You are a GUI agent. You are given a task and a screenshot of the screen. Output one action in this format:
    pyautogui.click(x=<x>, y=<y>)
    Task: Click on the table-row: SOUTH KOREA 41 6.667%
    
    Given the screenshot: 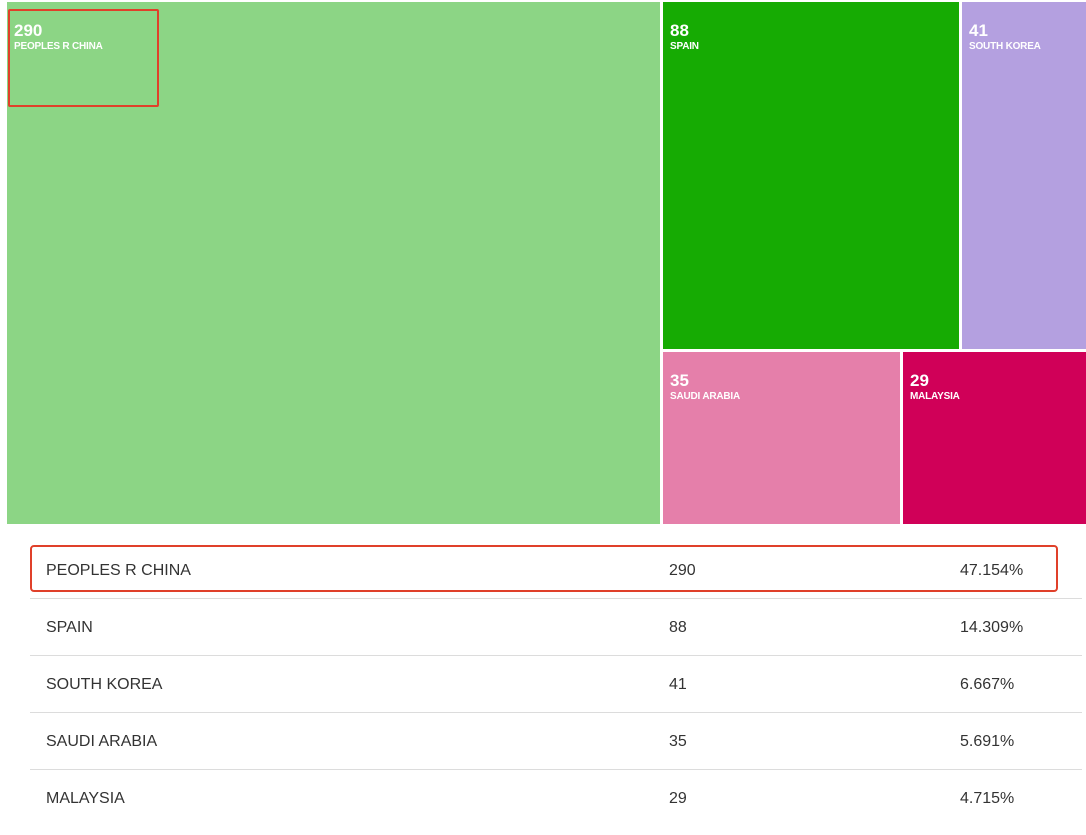 What is the action you would take?
    pyautogui.click(x=556, y=684)
    